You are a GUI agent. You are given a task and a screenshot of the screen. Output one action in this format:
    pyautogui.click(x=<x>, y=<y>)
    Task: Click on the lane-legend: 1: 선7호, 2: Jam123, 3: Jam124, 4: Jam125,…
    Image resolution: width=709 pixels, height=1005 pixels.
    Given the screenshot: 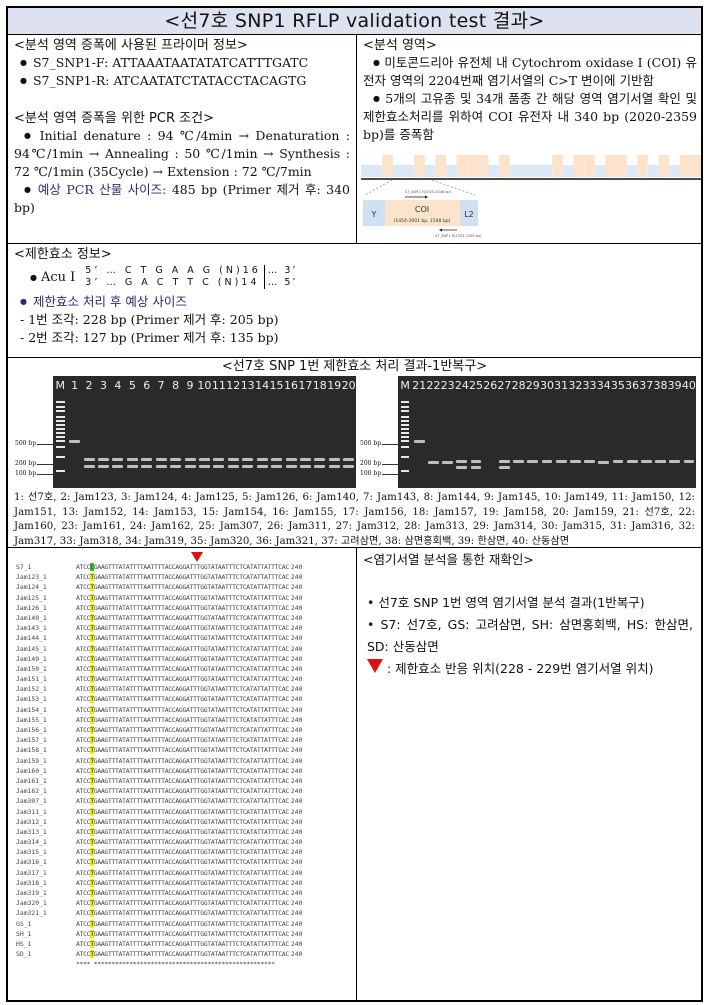 What is the action you would take?
    pyautogui.click(x=354, y=519)
    